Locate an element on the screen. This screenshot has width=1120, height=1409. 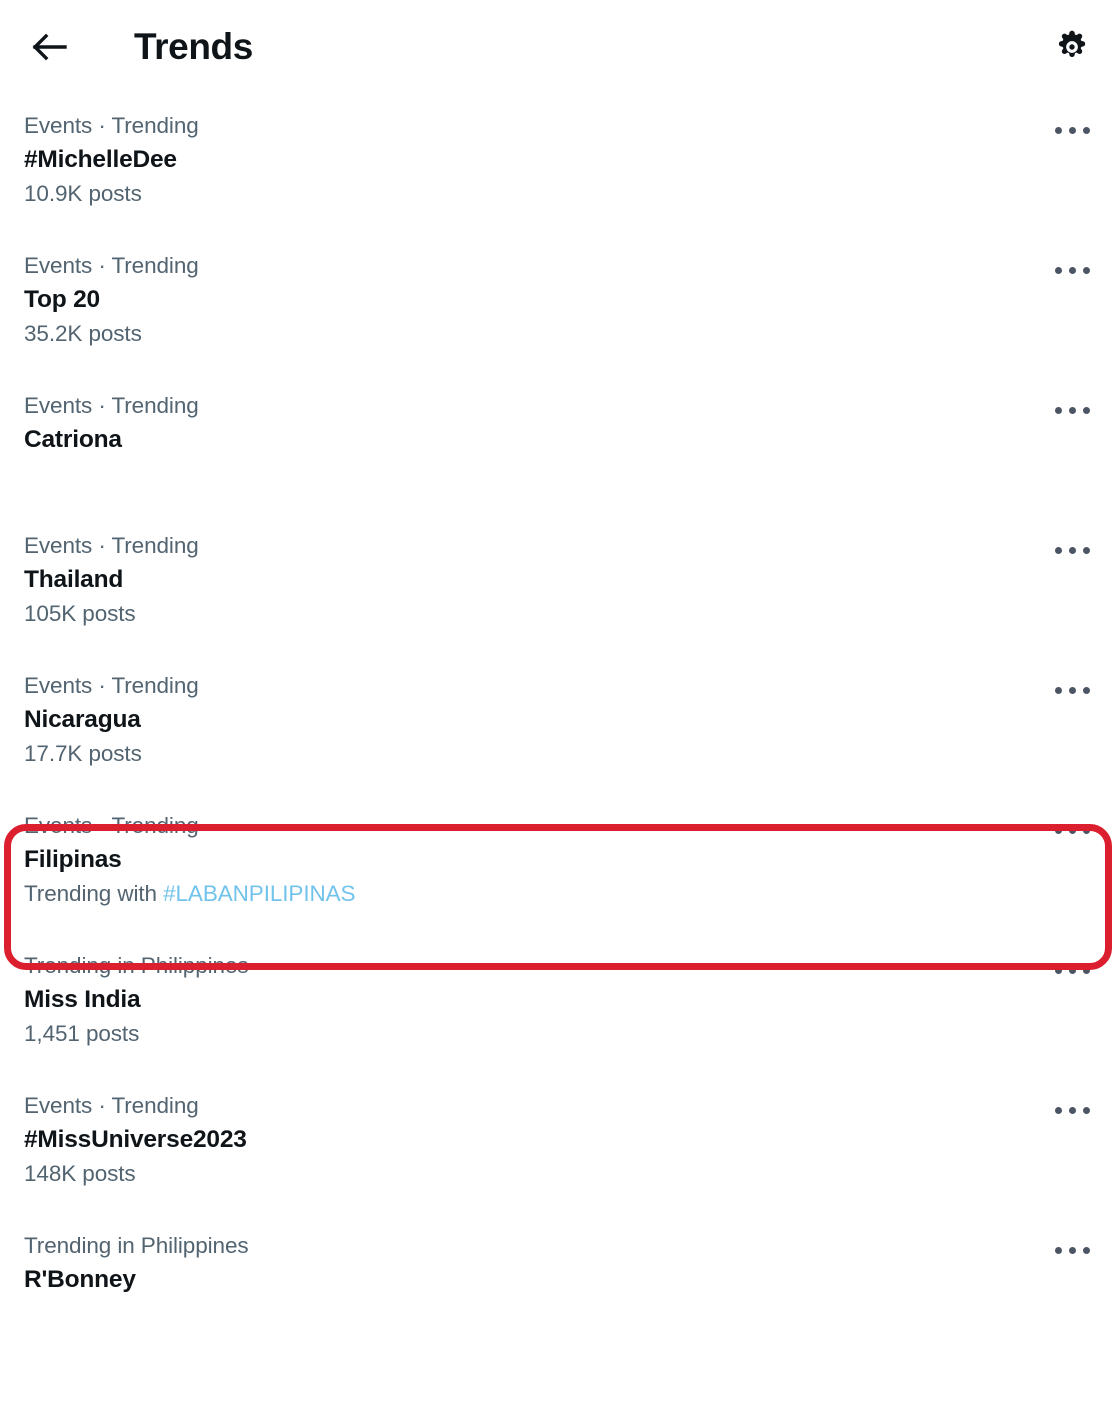
page-title: Trends is located at coordinates (193, 46).